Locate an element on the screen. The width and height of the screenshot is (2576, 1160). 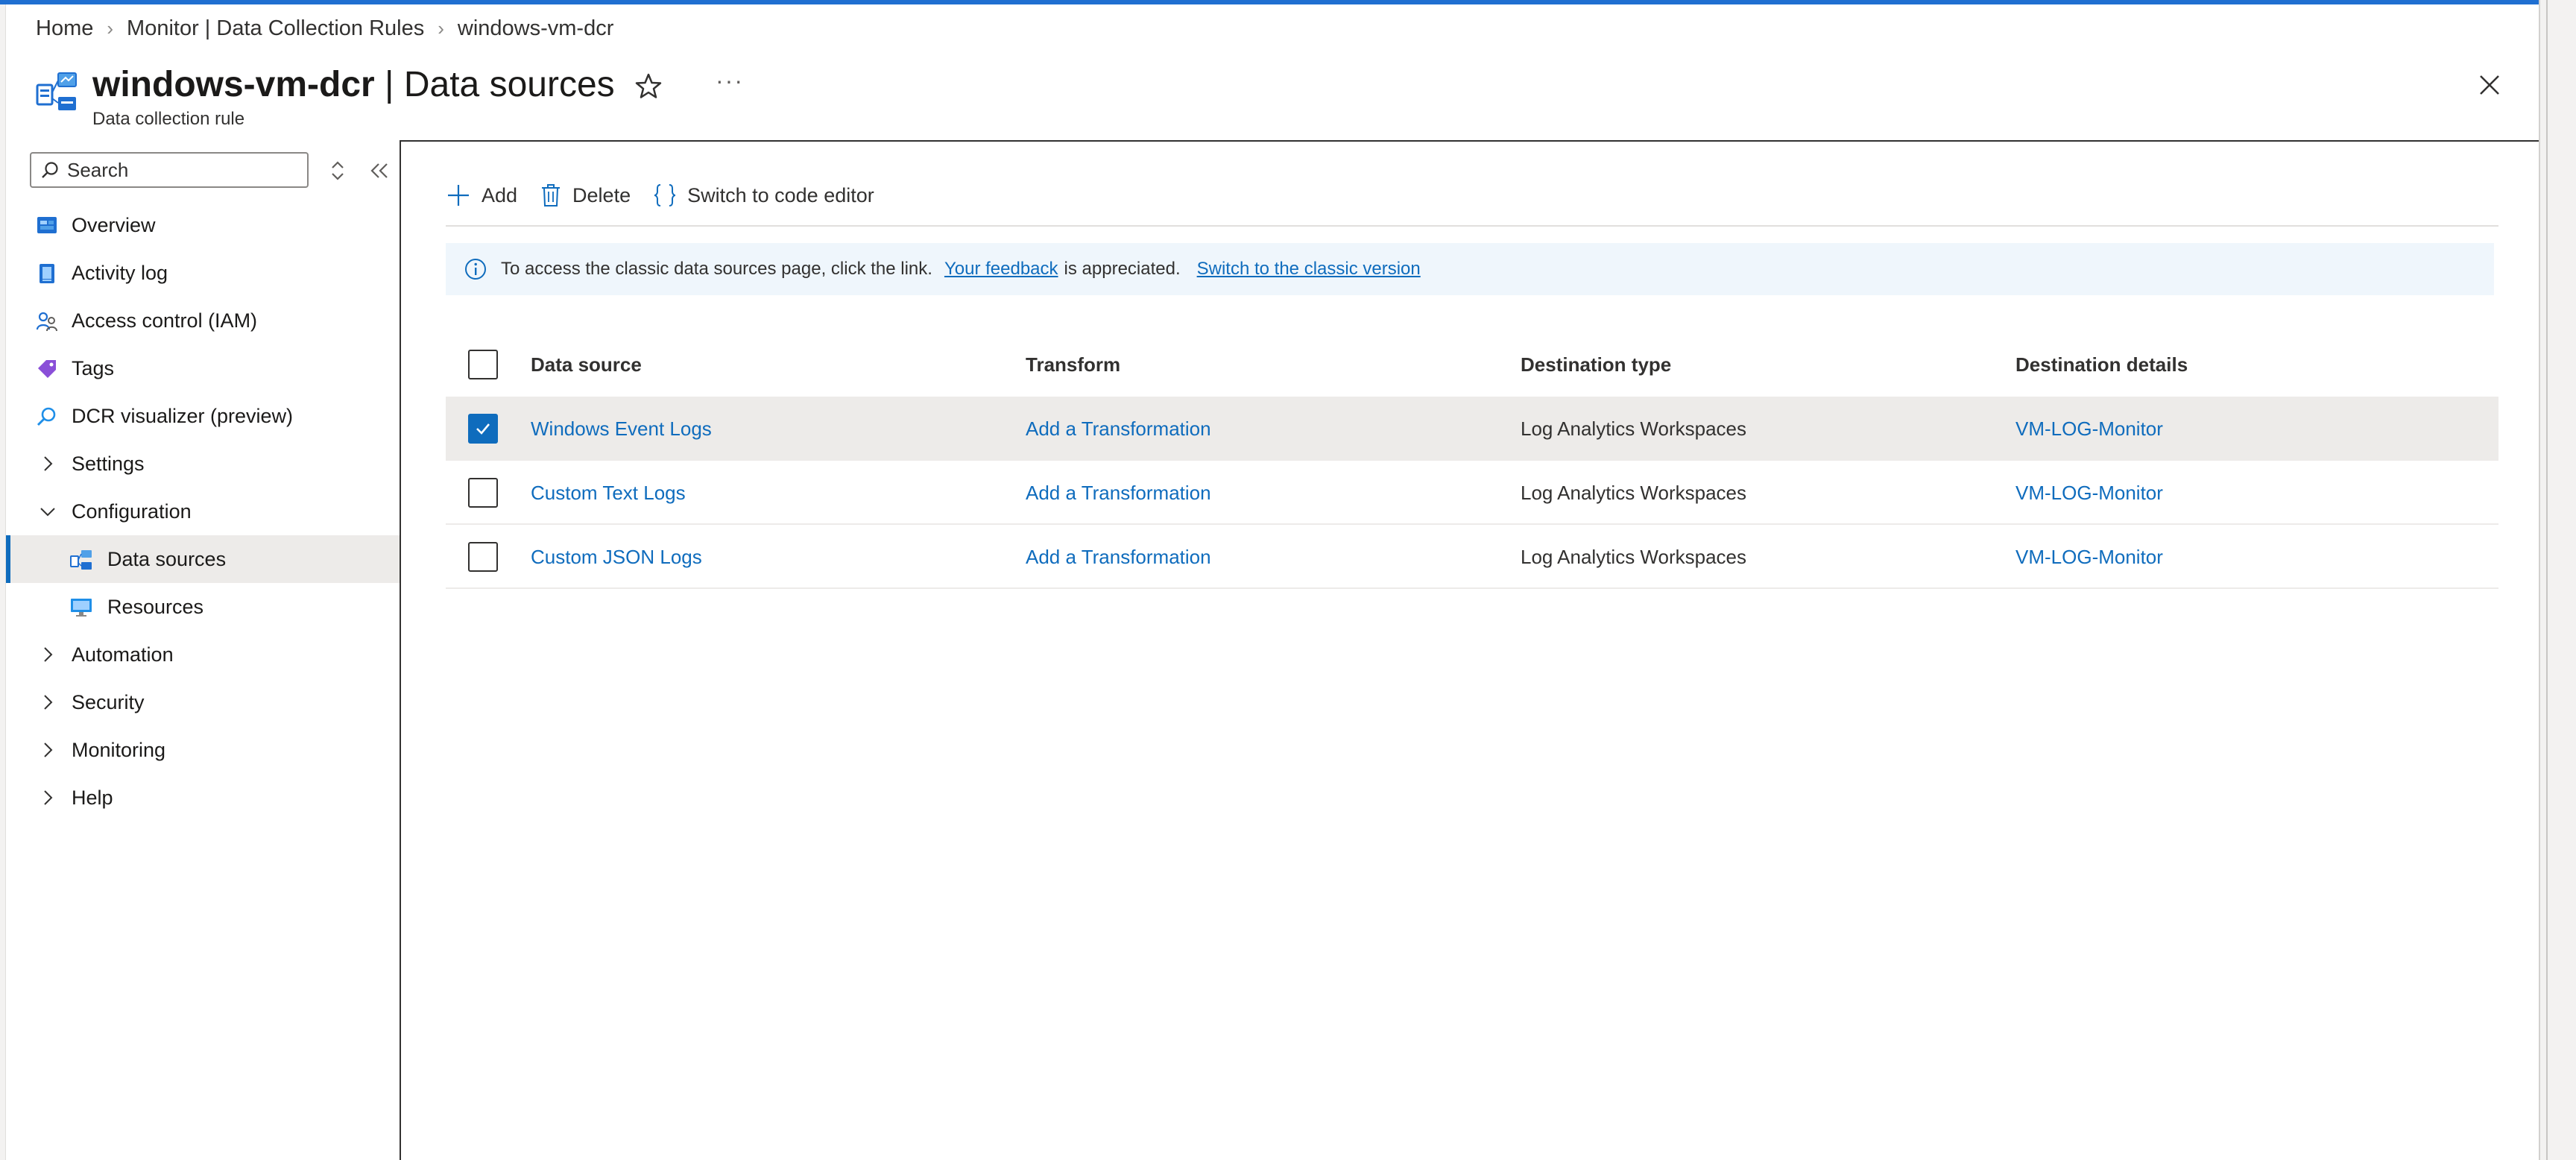
menu-item-data-sources: Data sources is located at coordinates (203, 559).